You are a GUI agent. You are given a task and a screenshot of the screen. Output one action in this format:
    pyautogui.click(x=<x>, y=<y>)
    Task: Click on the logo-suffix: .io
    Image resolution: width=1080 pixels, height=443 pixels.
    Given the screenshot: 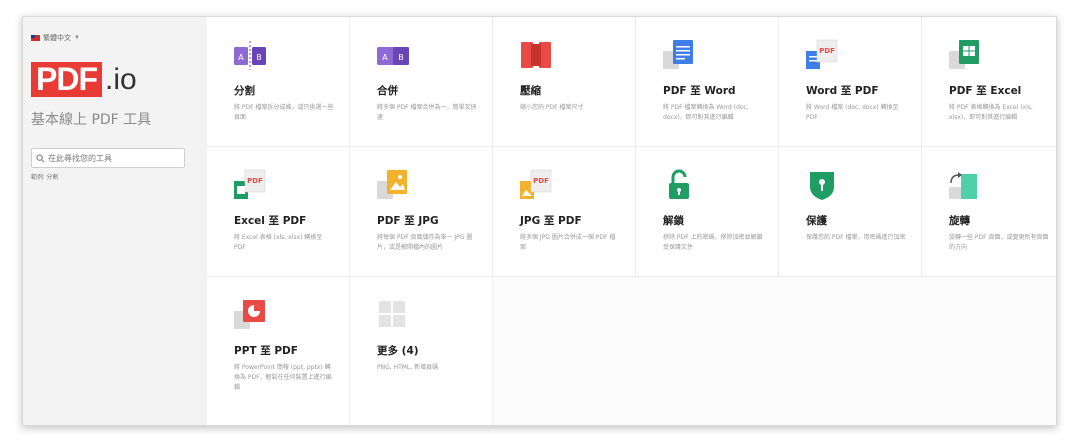 What is the action you would take?
    pyautogui.click(x=121, y=79)
    